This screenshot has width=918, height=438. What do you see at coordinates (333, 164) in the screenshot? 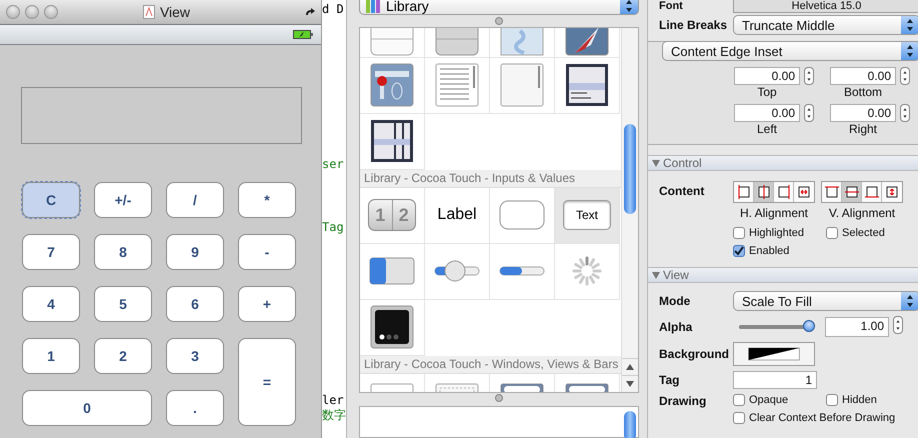
I see `code-text: ser` at bounding box center [333, 164].